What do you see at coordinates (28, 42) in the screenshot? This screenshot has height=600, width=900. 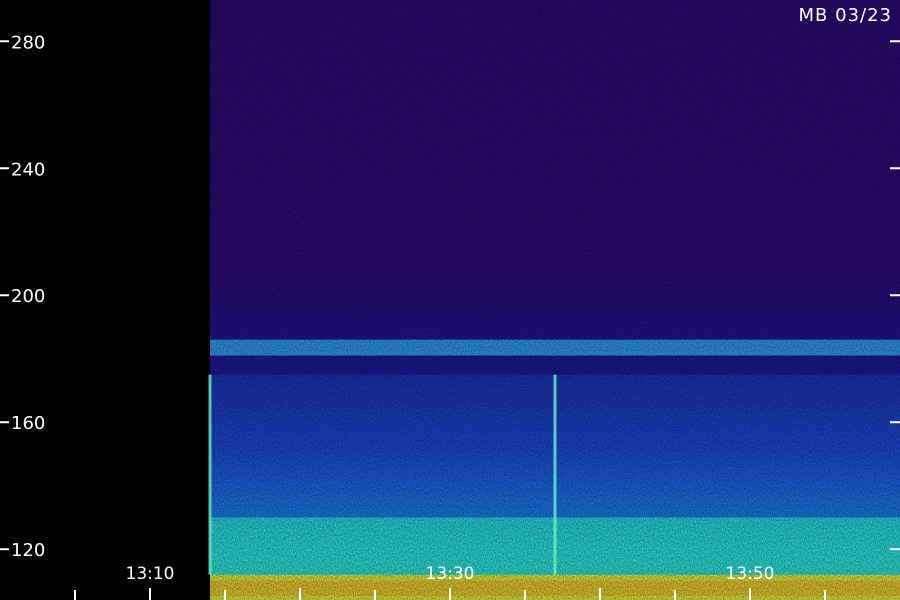 I see `y-tick-label: 280` at bounding box center [28, 42].